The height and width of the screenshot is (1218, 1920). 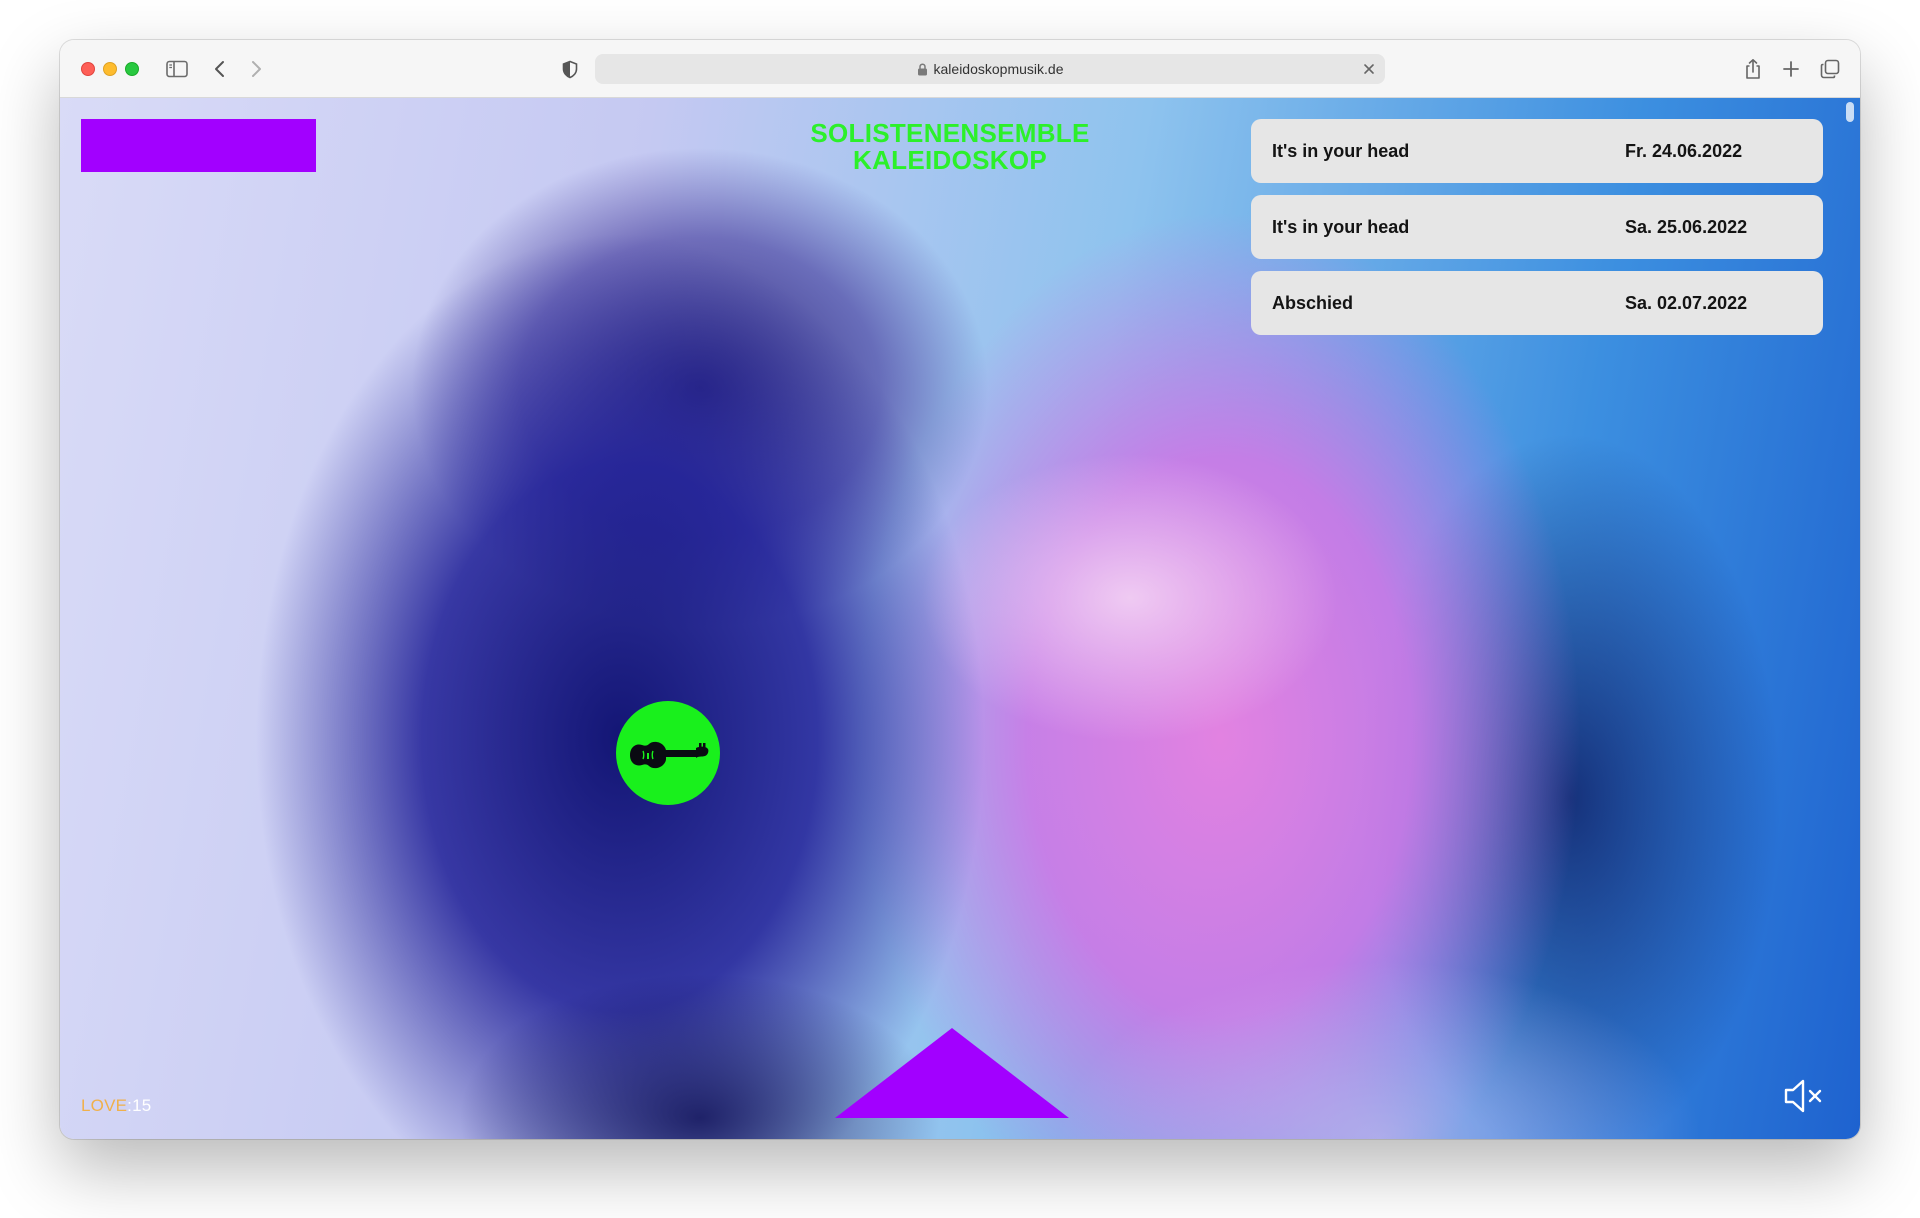 I want to click on clear-url-button, so click(x=1369, y=69).